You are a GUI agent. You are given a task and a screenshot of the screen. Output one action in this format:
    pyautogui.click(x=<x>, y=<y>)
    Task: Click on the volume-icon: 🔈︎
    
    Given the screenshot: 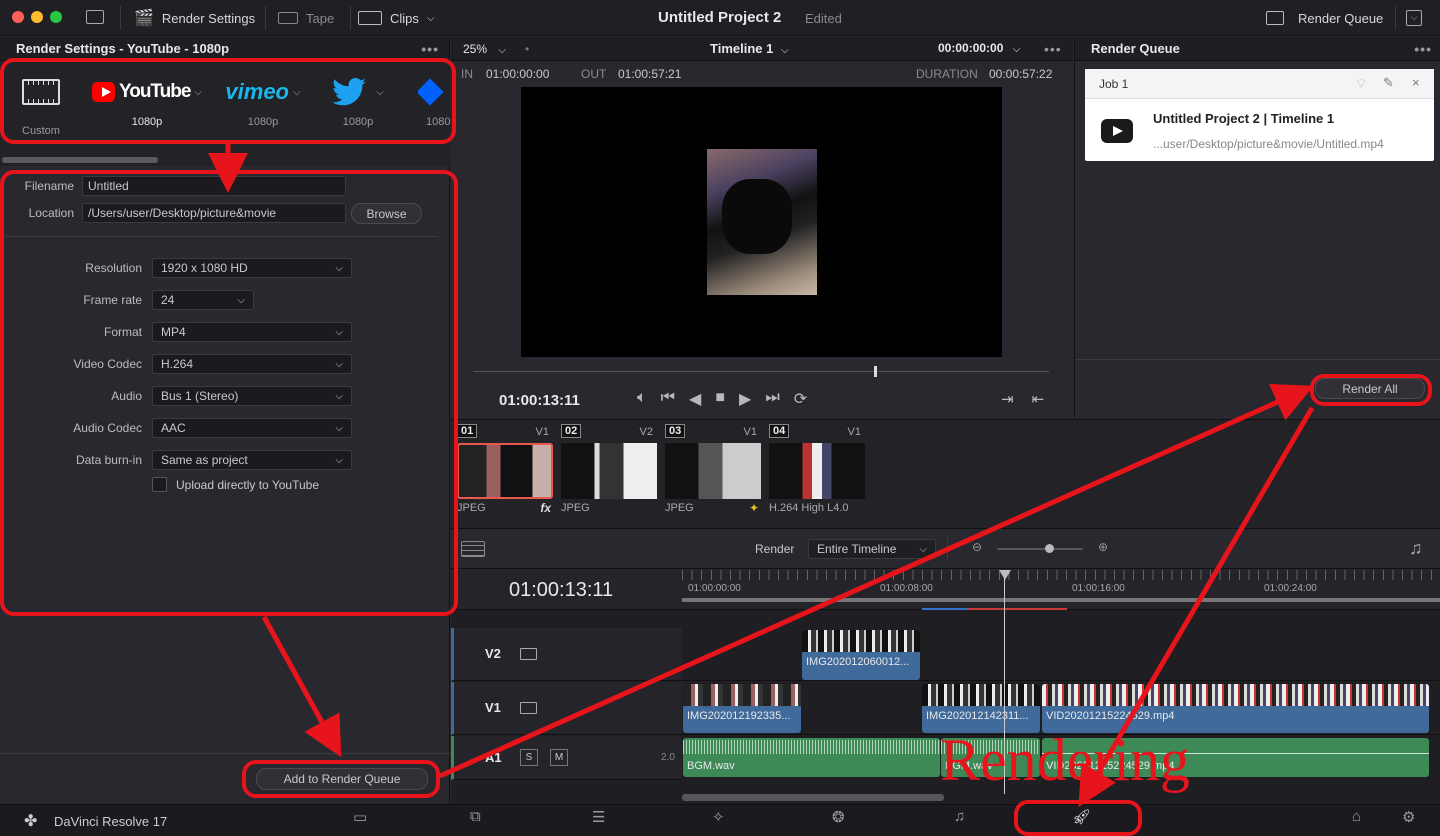 What is the action you would take?
    pyautogui.click(x=642, y=399)
    